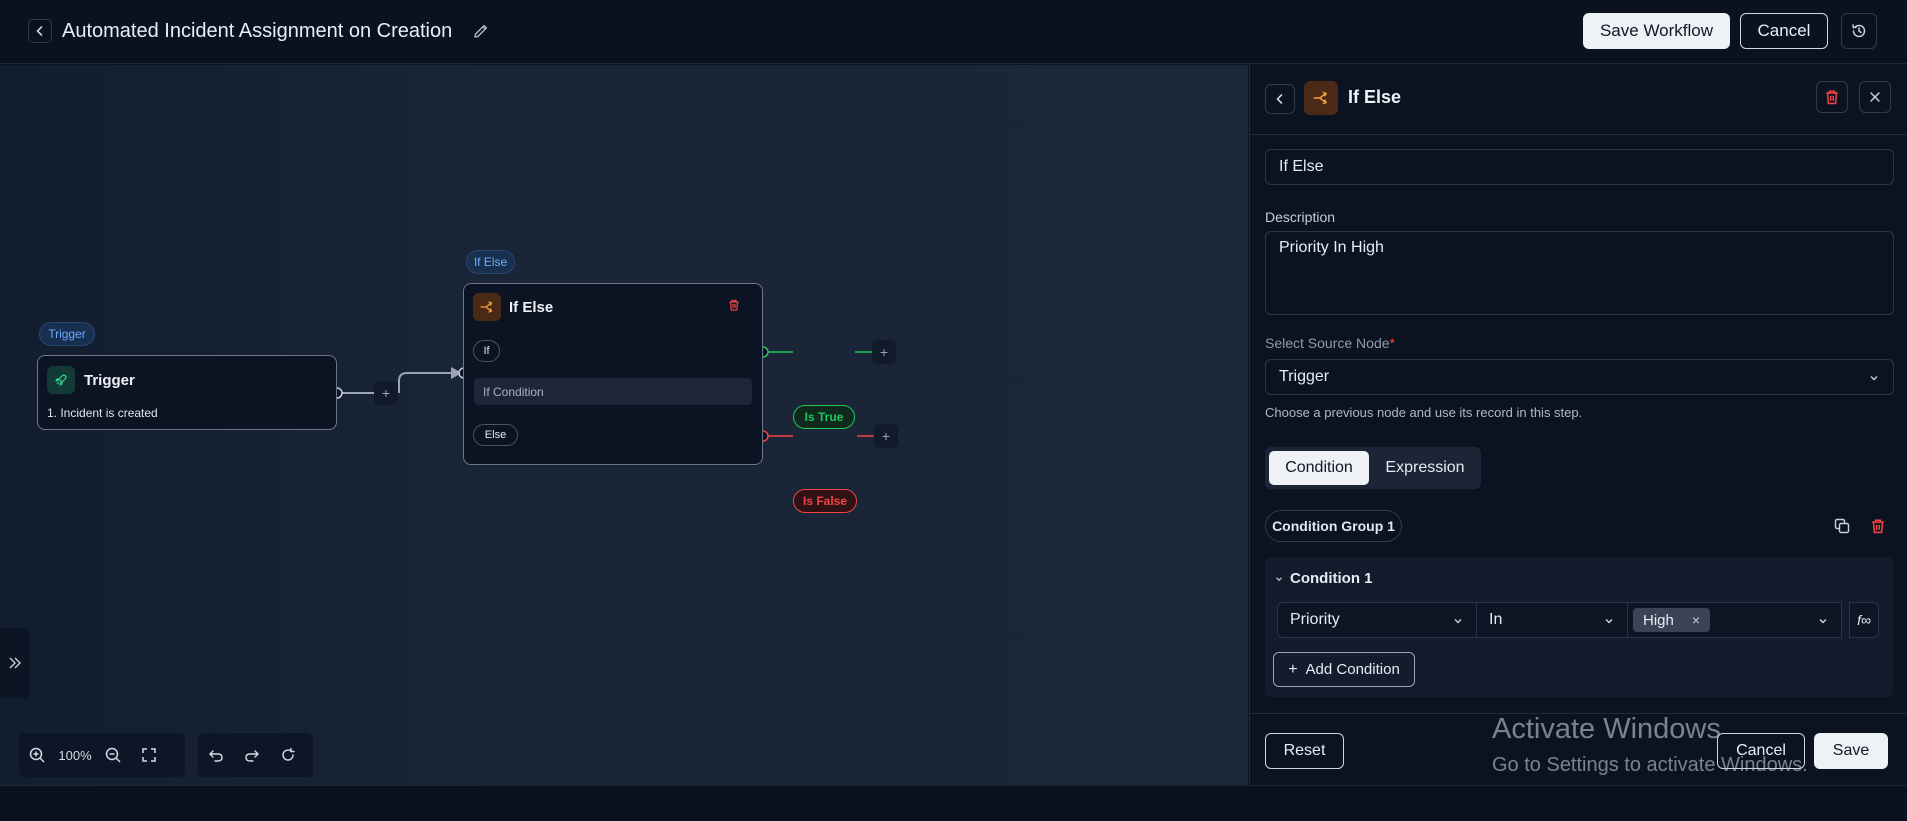  What do you see at coordinates (1293, 669) in the screenshot?
I see `plus-icon: +` at bounding box center [1293, 669].